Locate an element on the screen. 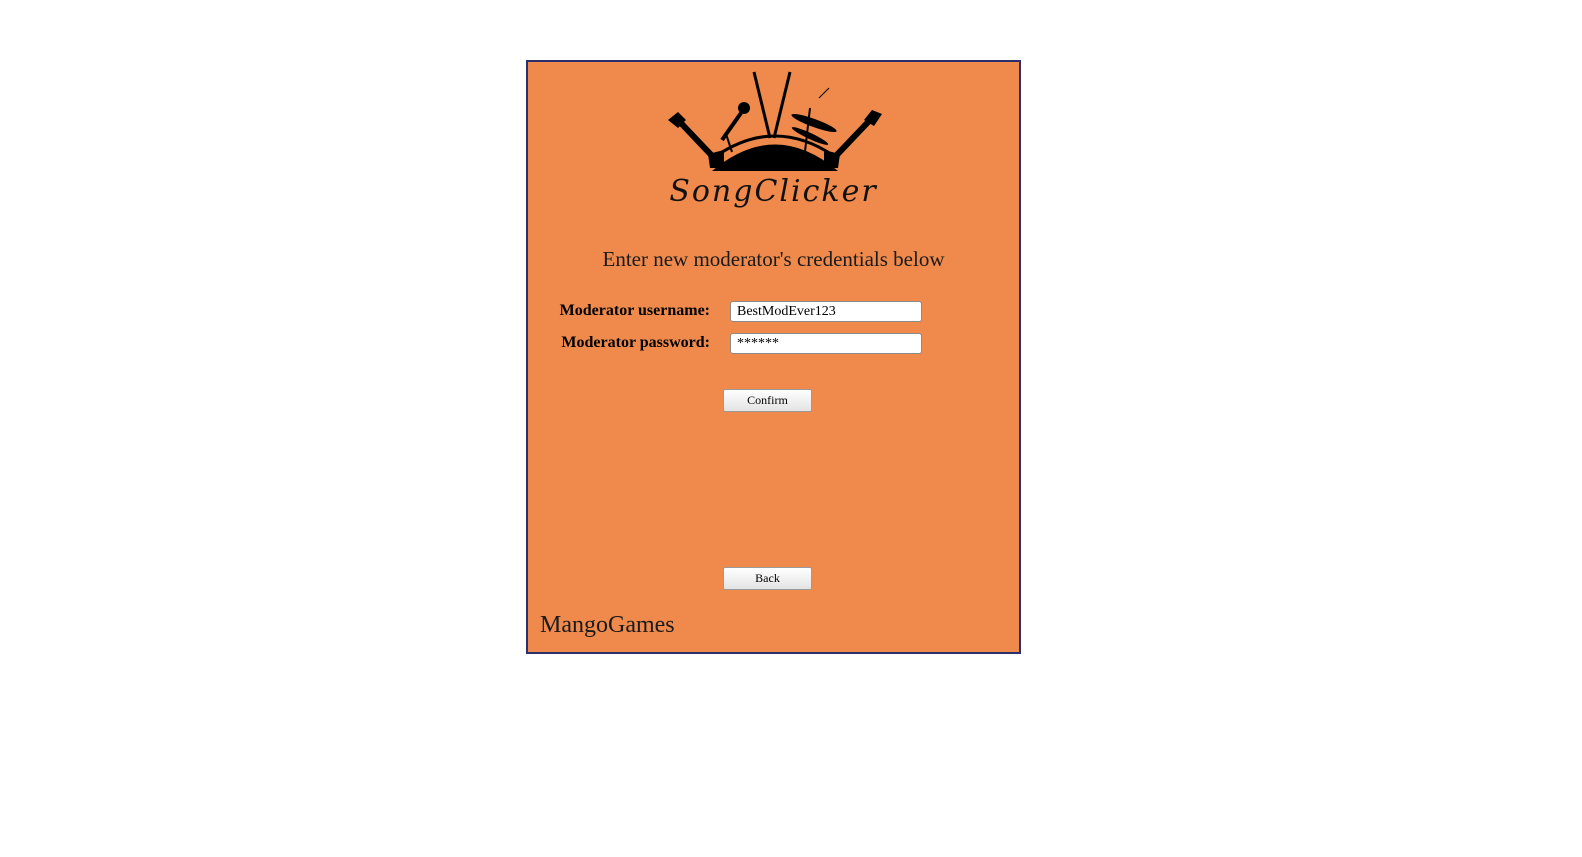 The width and height of the screenshot is (1582, 857). brand-name: SongClicker is located at coordinates (773, 191).